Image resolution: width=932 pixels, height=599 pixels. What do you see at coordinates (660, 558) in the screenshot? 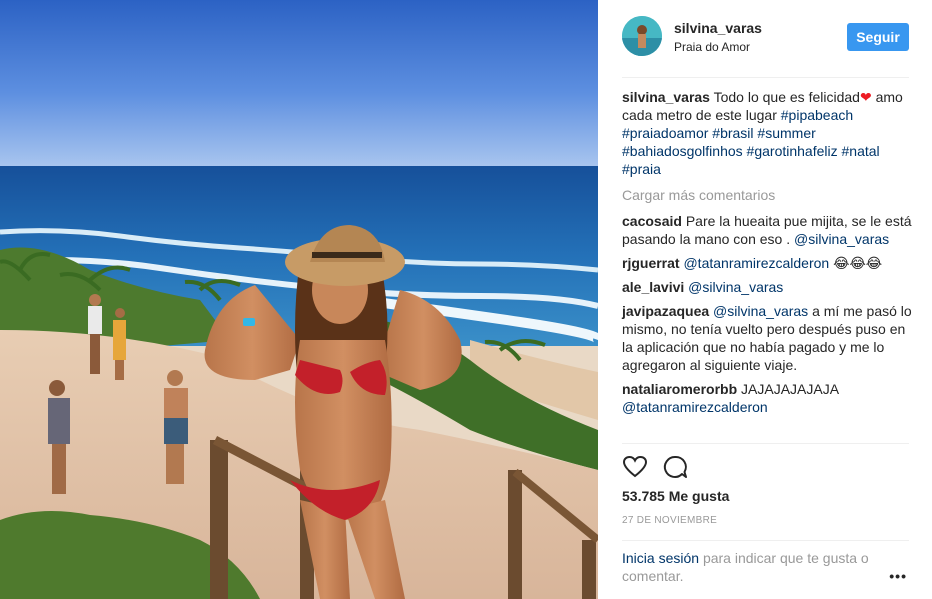
I see `login-link: Inicia sesión` at bounding box center [660, 558].